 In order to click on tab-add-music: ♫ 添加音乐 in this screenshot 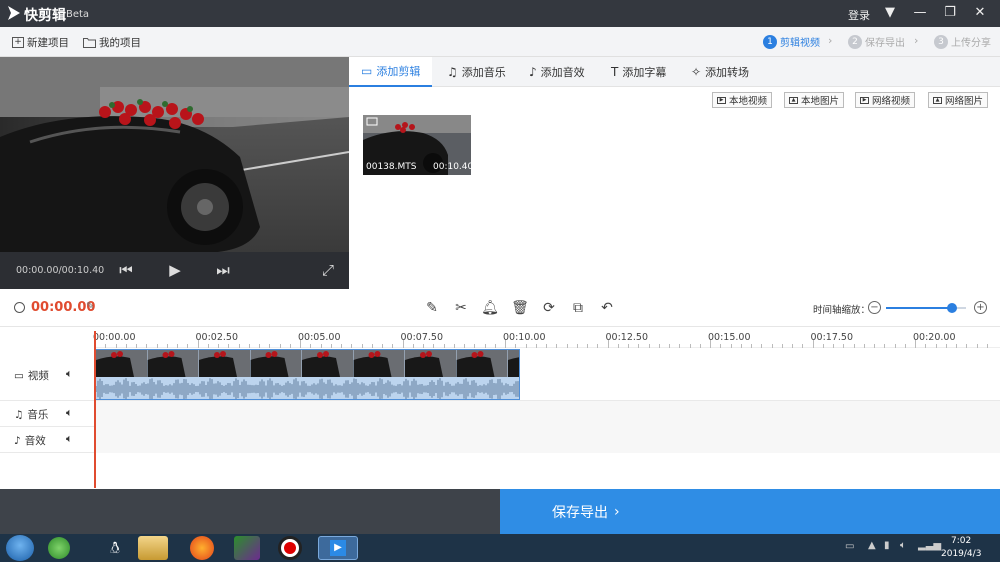, I will do `click(476, 72)`.